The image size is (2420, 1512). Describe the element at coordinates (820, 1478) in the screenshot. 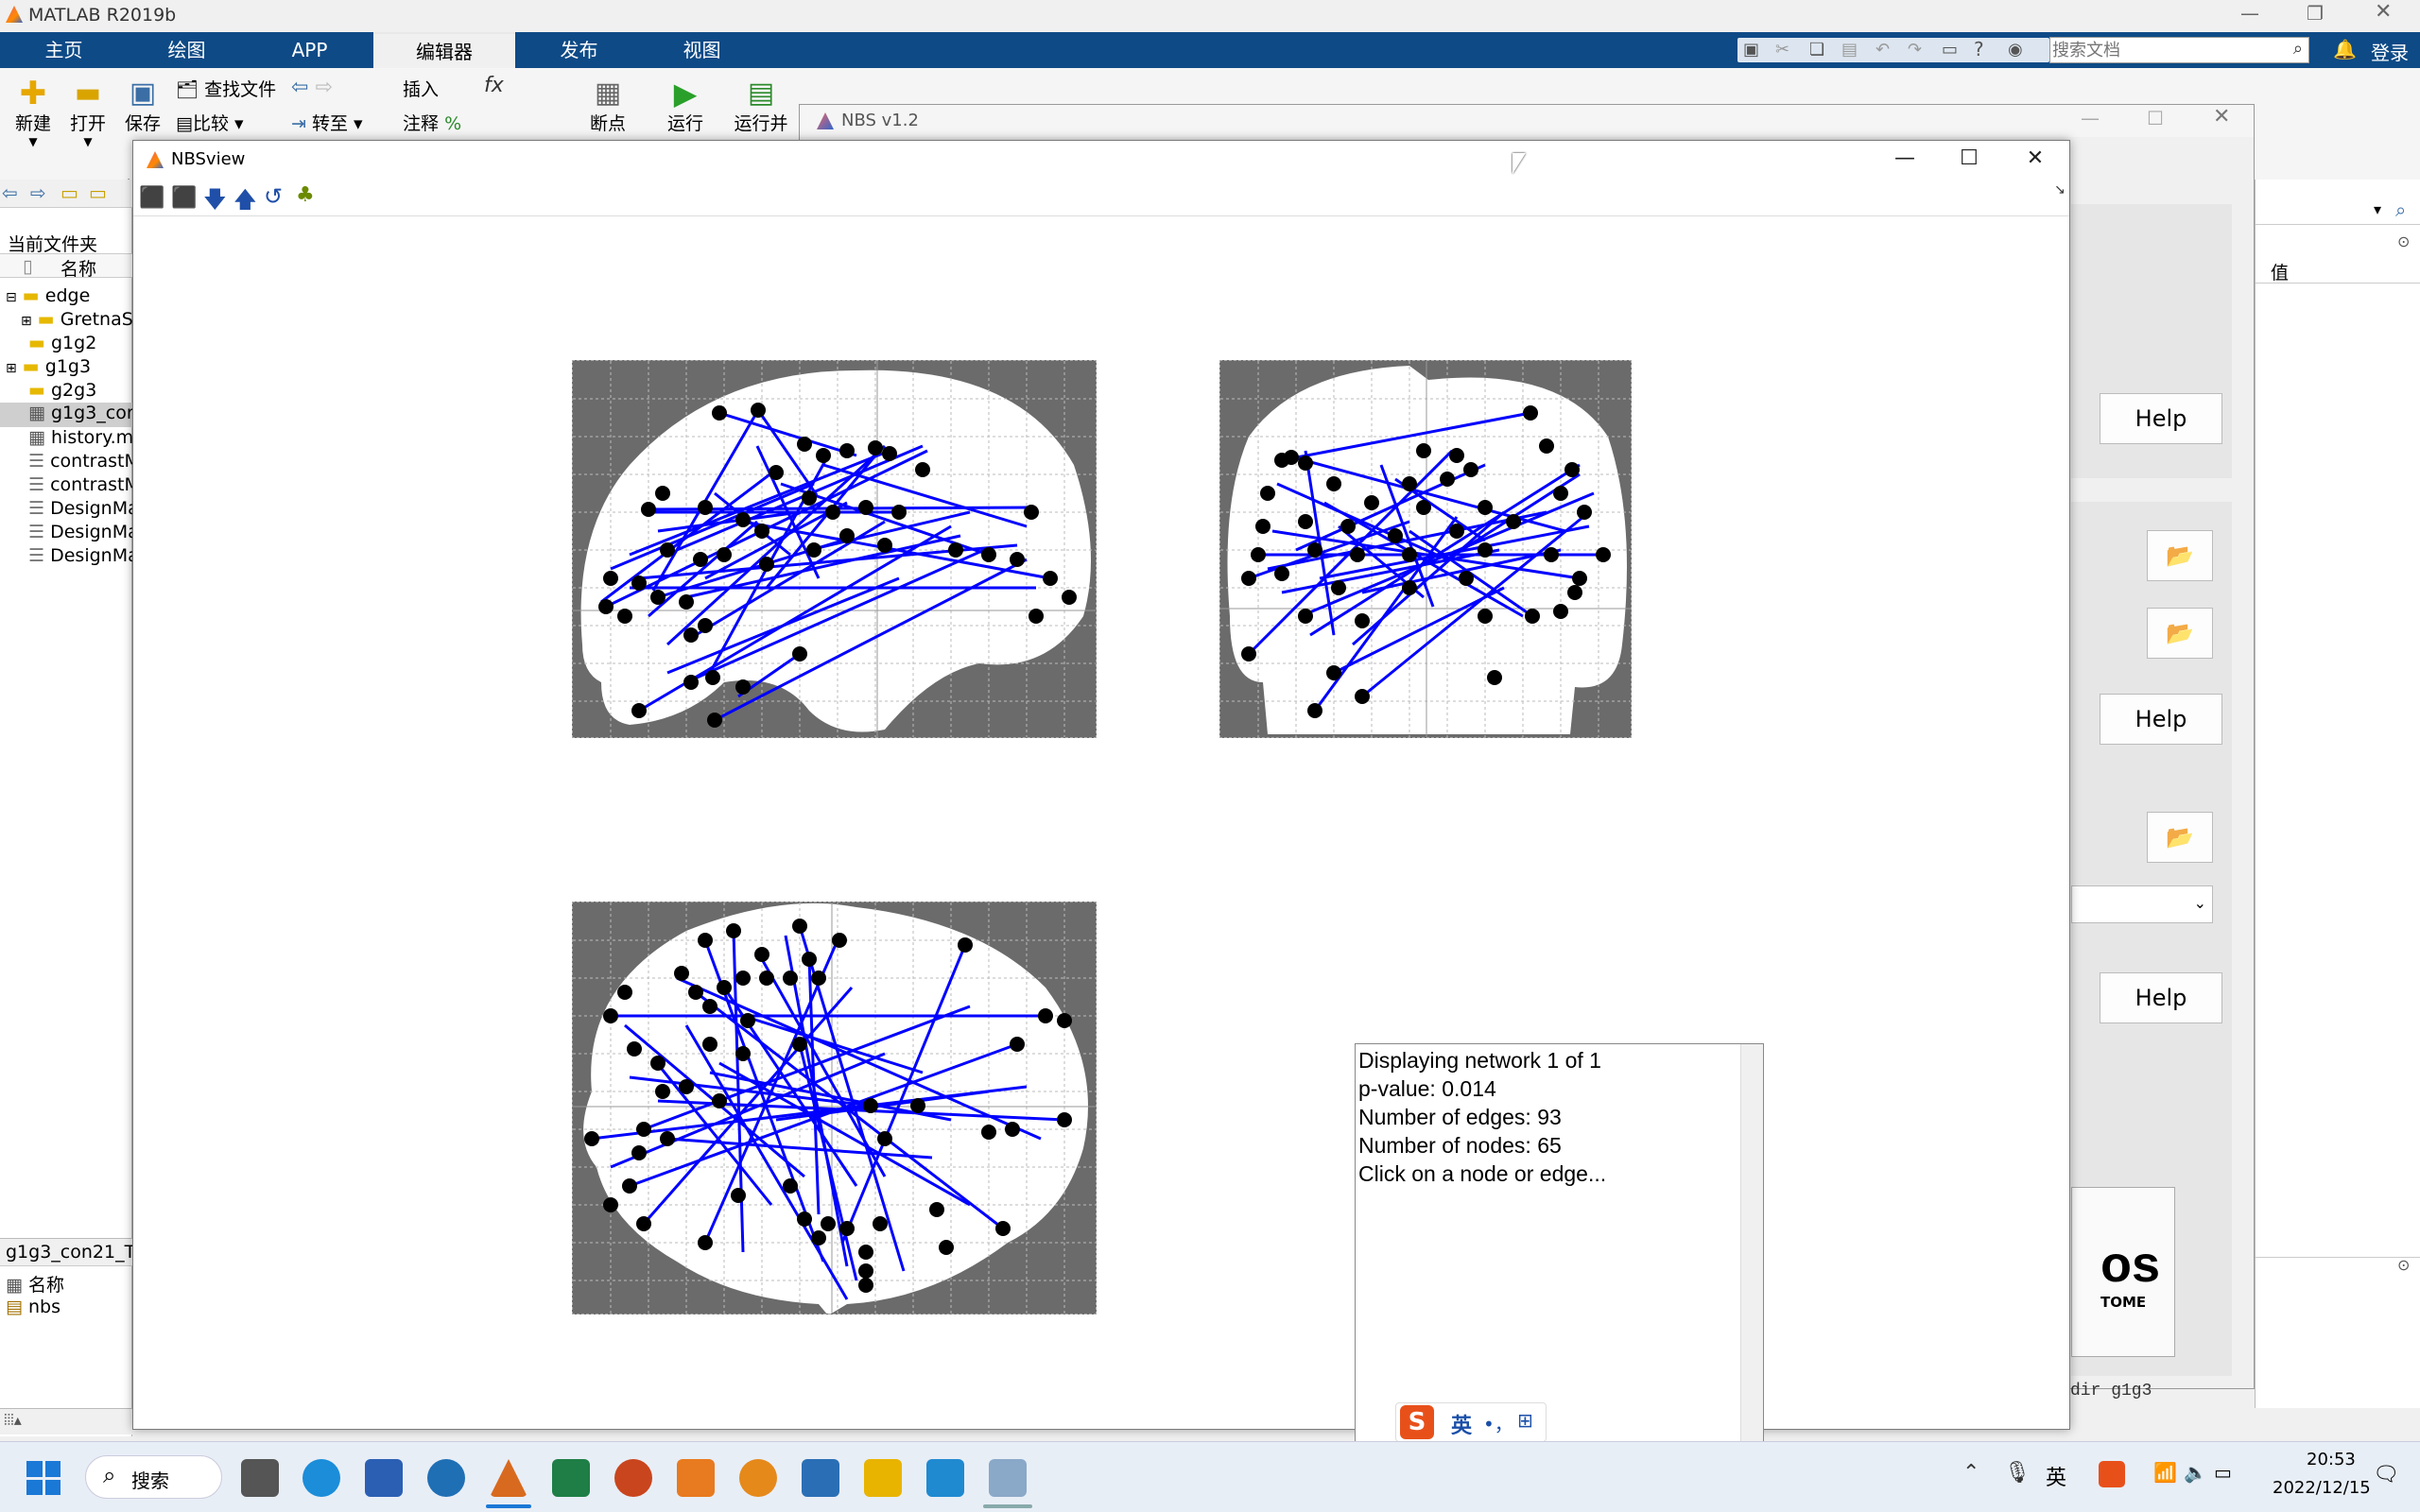

I see `calculator-icon` at that location.